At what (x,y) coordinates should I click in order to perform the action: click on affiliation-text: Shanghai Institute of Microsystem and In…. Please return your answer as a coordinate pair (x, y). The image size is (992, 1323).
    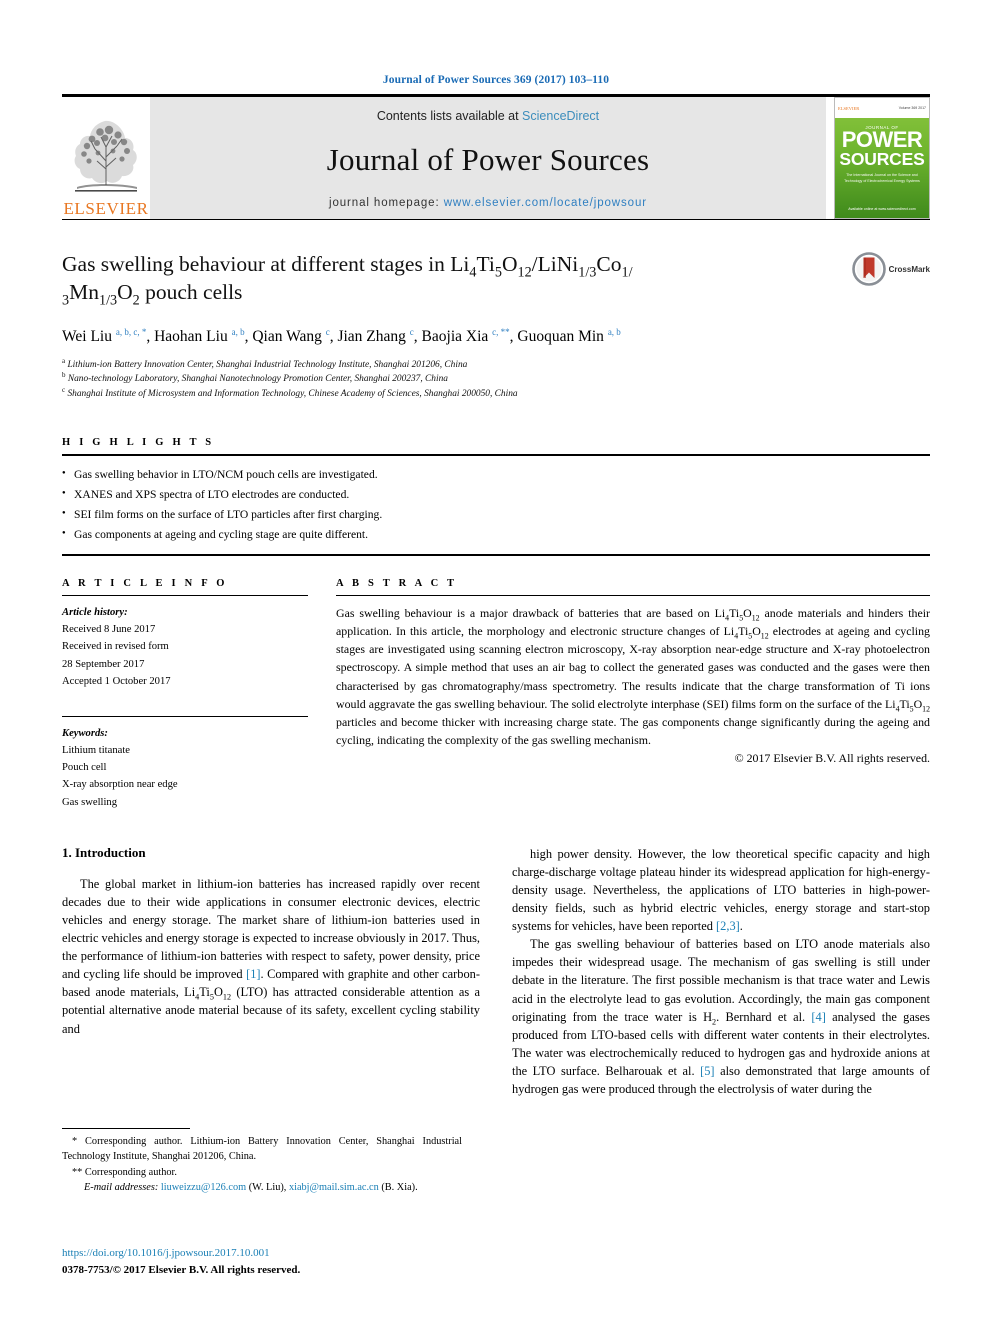
    Looking at the image, I should click on (292, 393).